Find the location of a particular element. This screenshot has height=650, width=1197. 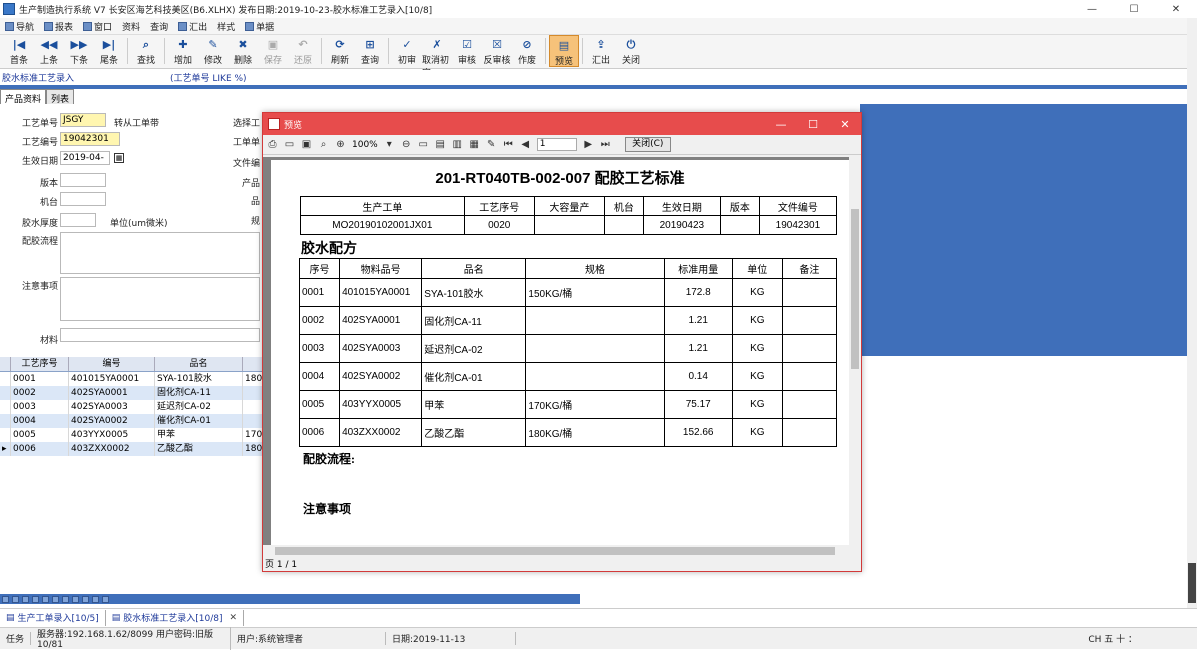

menu-style: 样式 is located at coordinates (226, 26).